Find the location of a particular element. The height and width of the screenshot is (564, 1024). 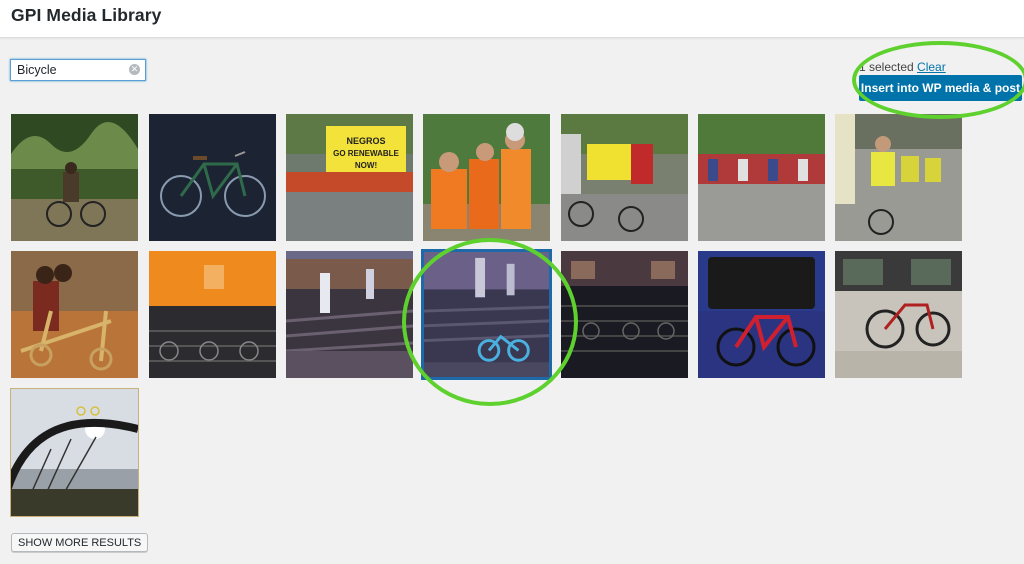

selected-count: 1 selected is located at coordinates (886, 67).